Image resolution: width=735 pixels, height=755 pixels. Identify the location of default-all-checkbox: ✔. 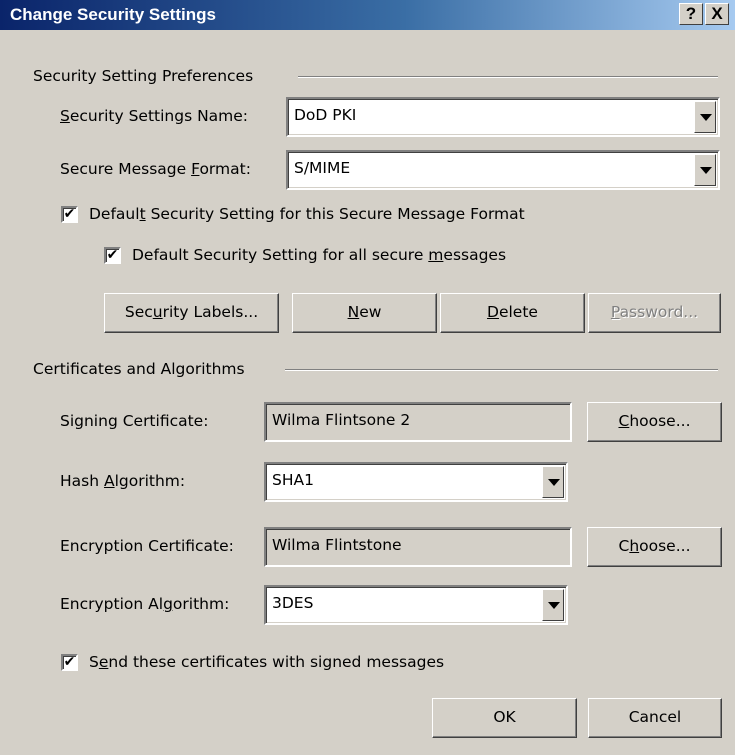
(112, 255).